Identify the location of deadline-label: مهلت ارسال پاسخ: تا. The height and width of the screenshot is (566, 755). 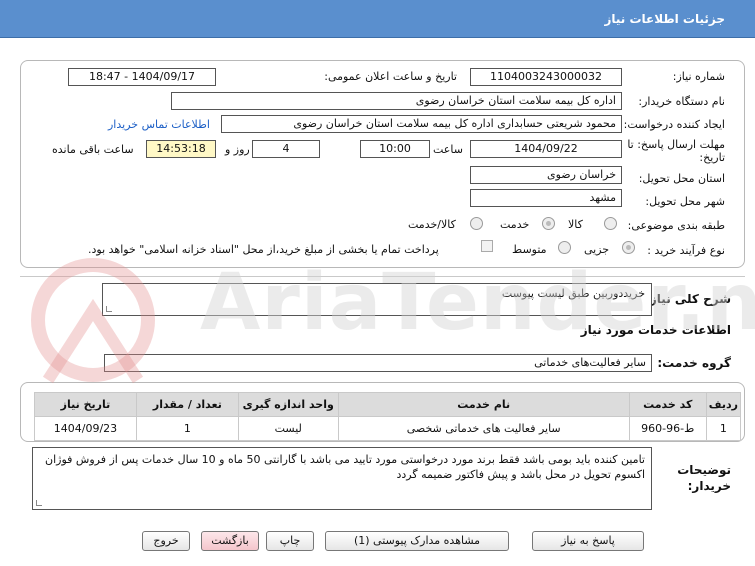
(676, 144).